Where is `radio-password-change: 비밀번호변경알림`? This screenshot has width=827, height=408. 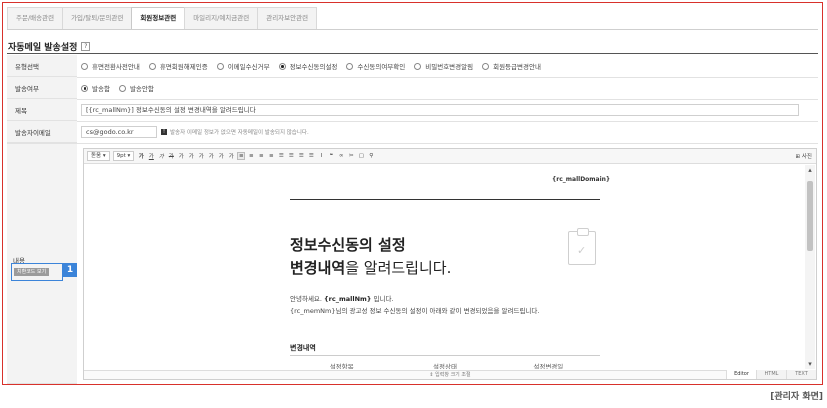
radio-password-change: 비밀번호변경알림 is located at coordinates (443, 66).